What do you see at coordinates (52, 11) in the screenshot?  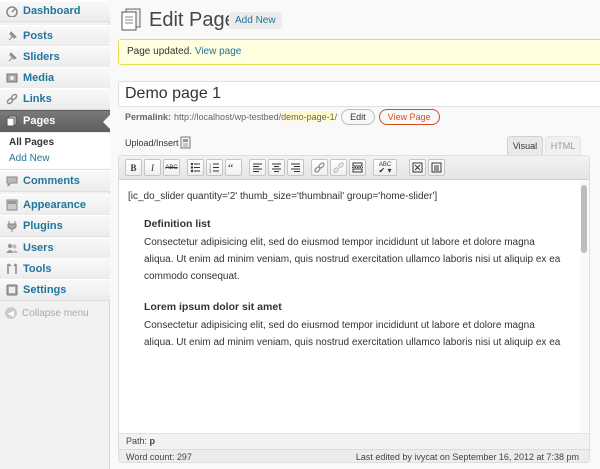 I see `sidebar-item-label: Dashboard` at bounding box center [52, 11].